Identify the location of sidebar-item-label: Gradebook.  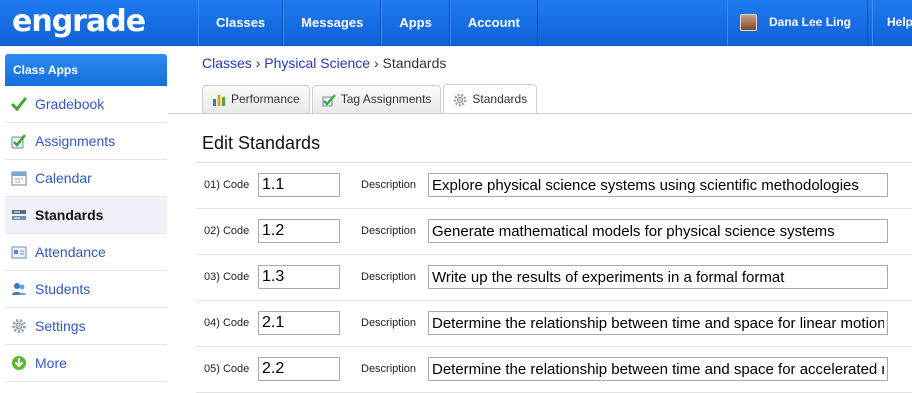
(70, 104).